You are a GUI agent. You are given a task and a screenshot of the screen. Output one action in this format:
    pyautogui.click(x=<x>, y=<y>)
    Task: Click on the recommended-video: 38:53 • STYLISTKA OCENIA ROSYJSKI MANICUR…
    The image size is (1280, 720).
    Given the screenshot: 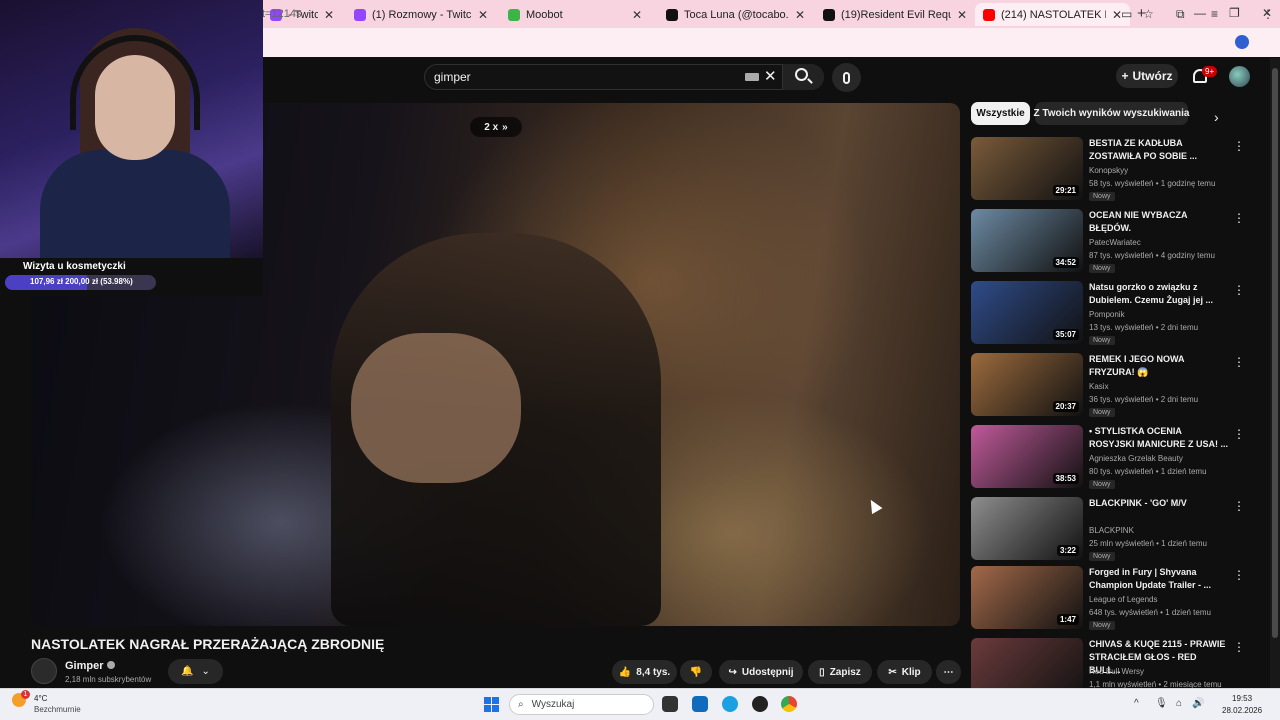 What is the action you would take?
    pyautogui.click(x=1116, y=459)
    